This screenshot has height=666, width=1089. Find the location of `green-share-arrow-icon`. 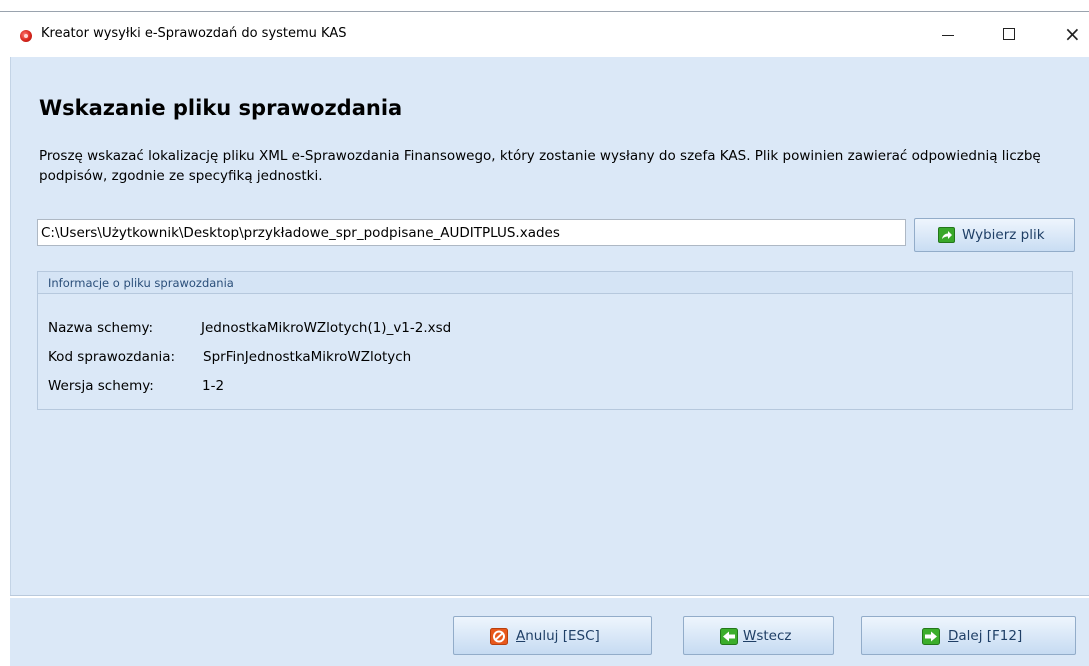

green-share-arrow-icon is located at coordinates (946, 235).